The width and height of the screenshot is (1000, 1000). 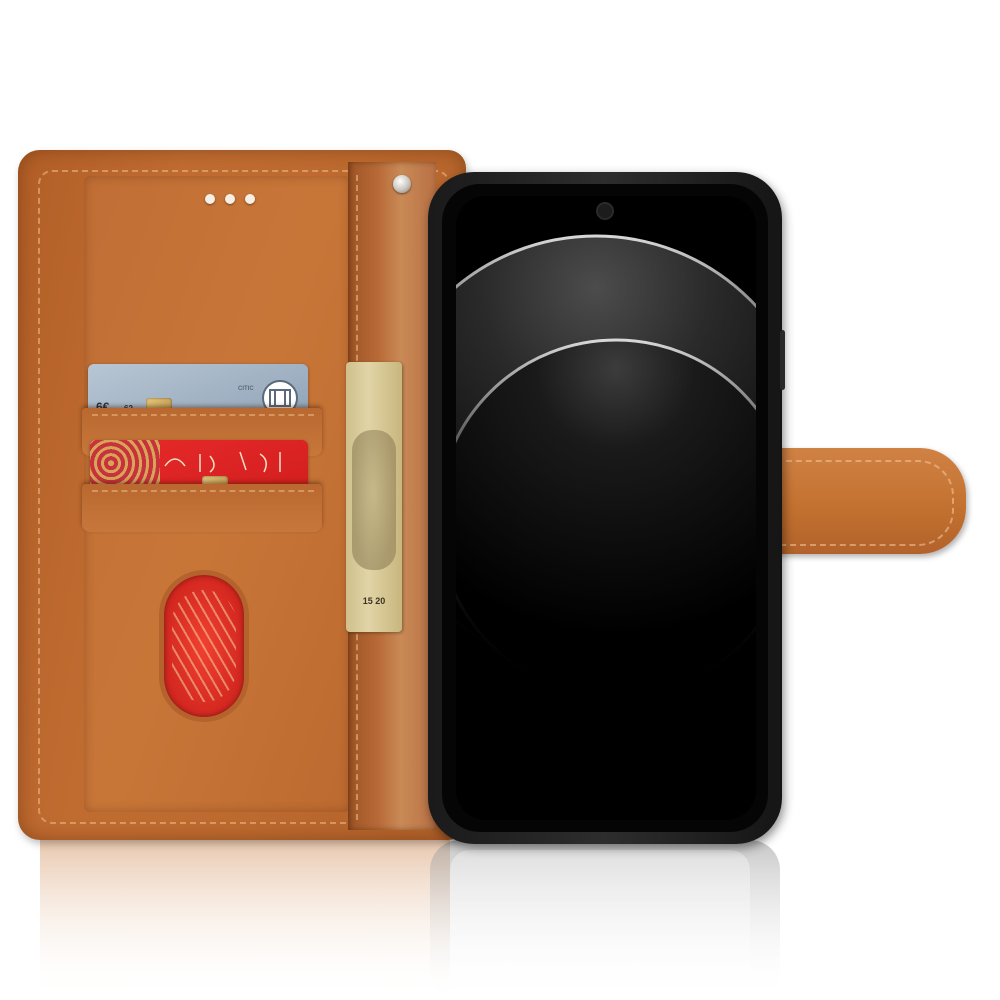 What do you see at coordinates (235, 200) in the screenshot?
I see `lanyard-holes` at bounding box center [235, 200].